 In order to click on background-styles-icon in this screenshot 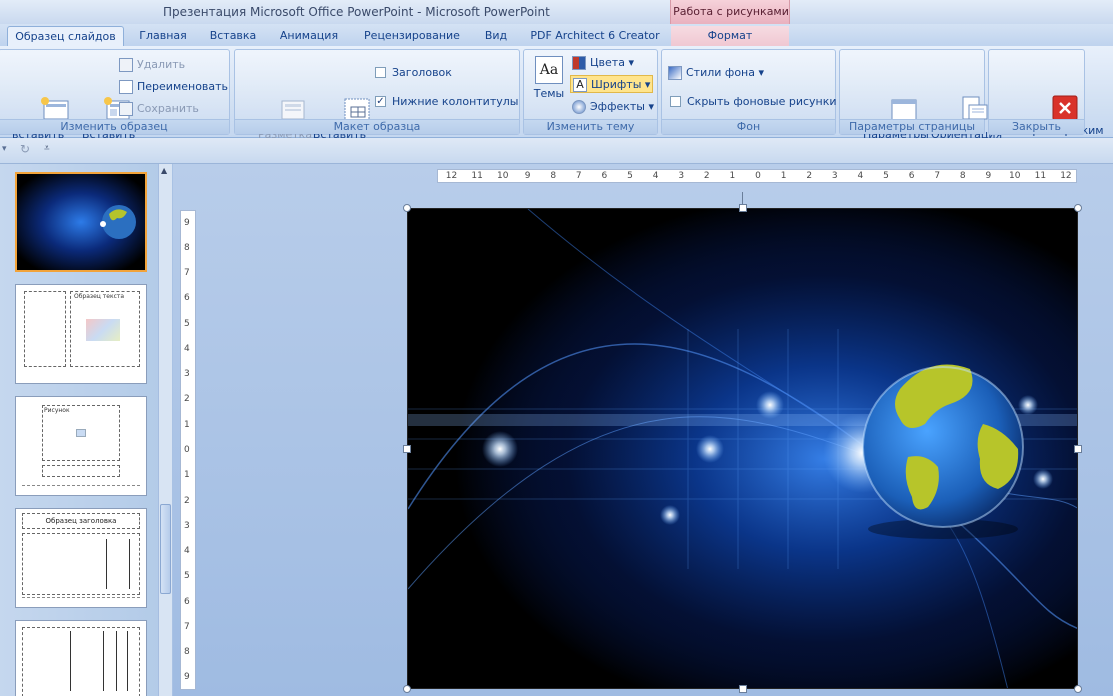, I will do `click(675, 73)`.